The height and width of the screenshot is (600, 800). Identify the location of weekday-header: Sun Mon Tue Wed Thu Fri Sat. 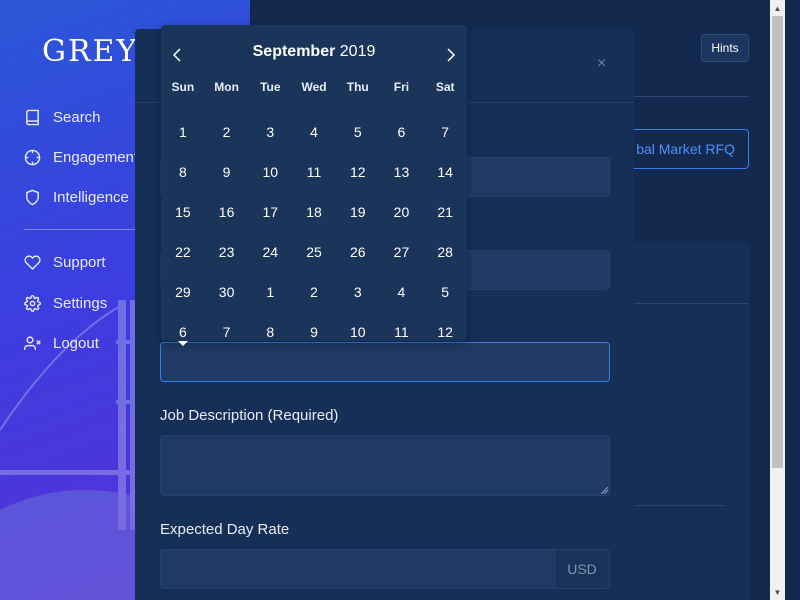
(314, 87).